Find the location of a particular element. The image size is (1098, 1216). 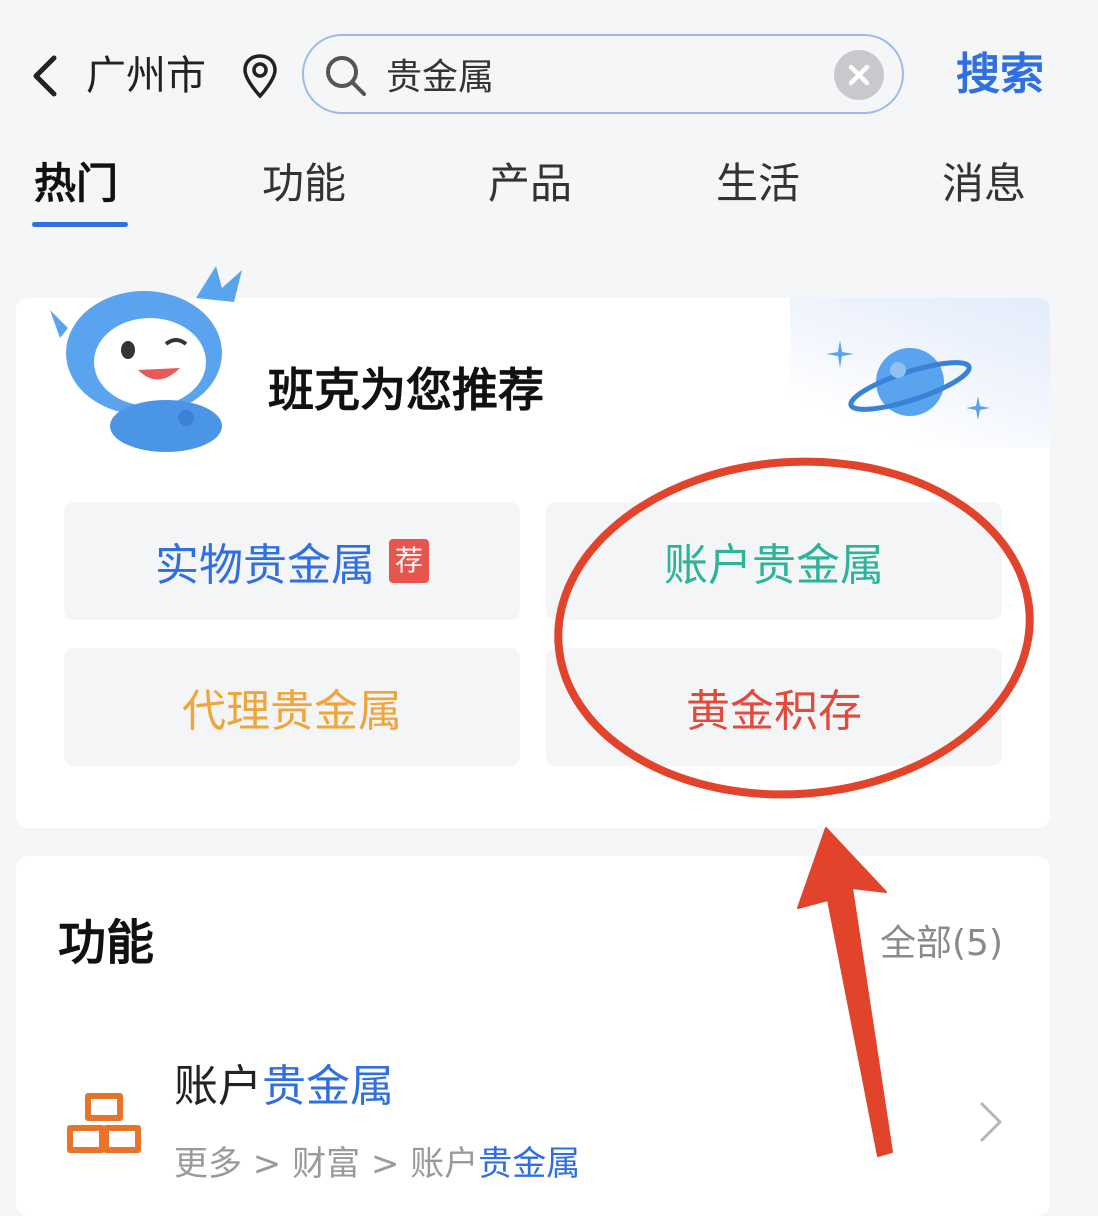

search-box is located at coordinates (603, 74).